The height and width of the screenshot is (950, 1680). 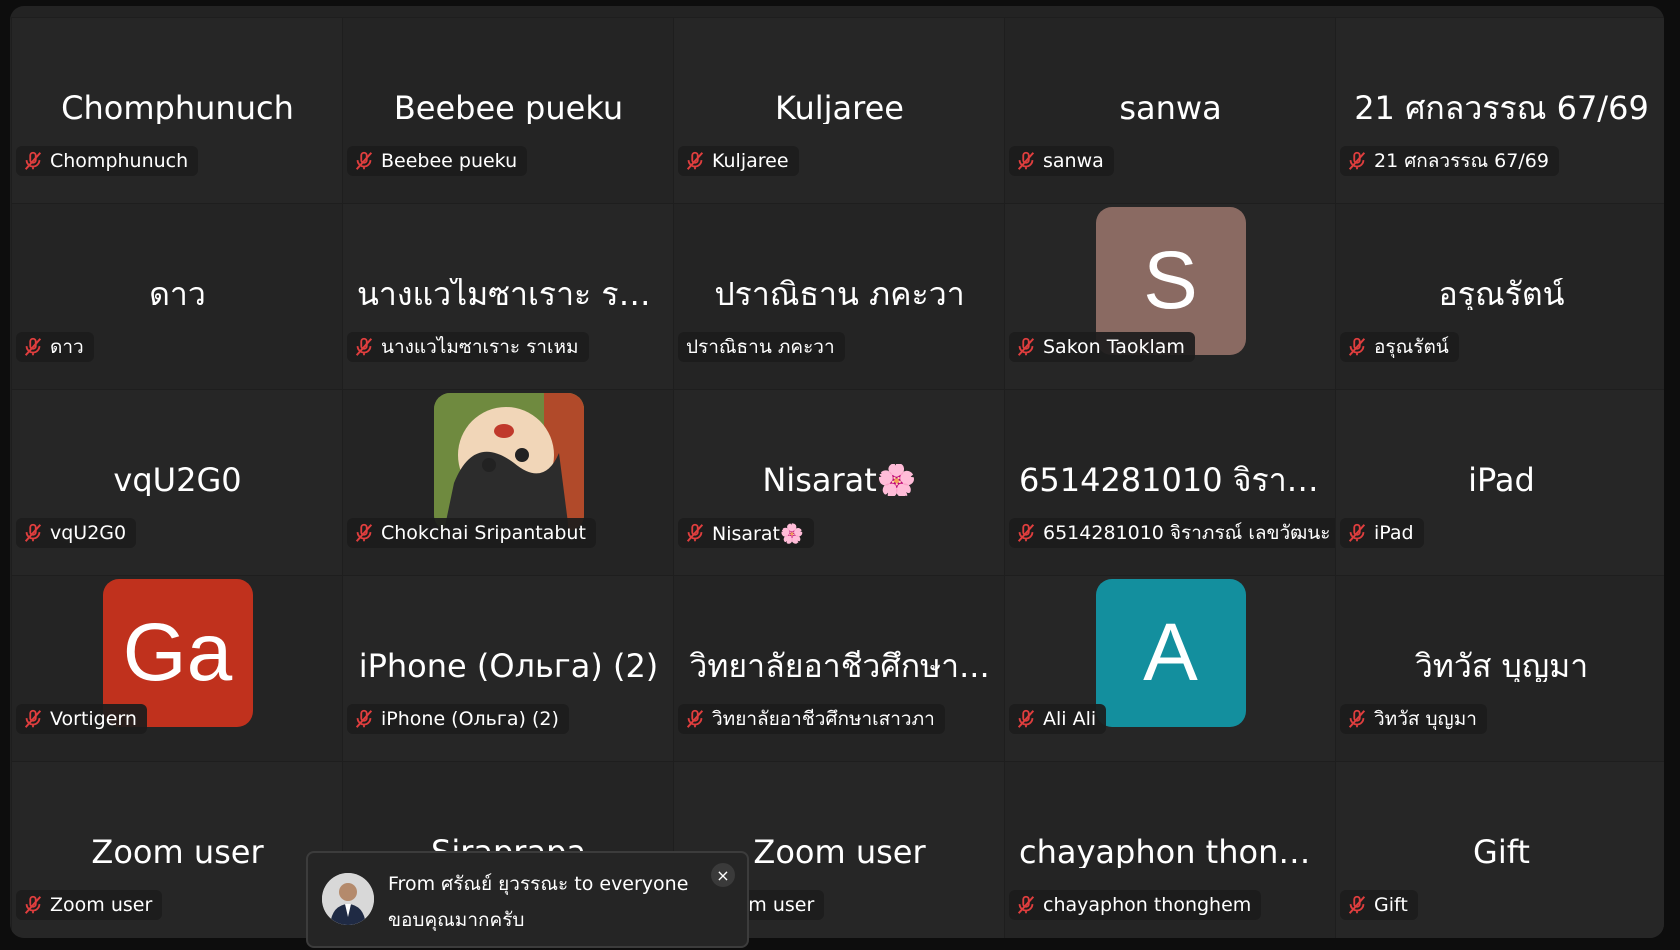 I want to click on participant-label-text: Zoom user, so click(x=101, y=905).